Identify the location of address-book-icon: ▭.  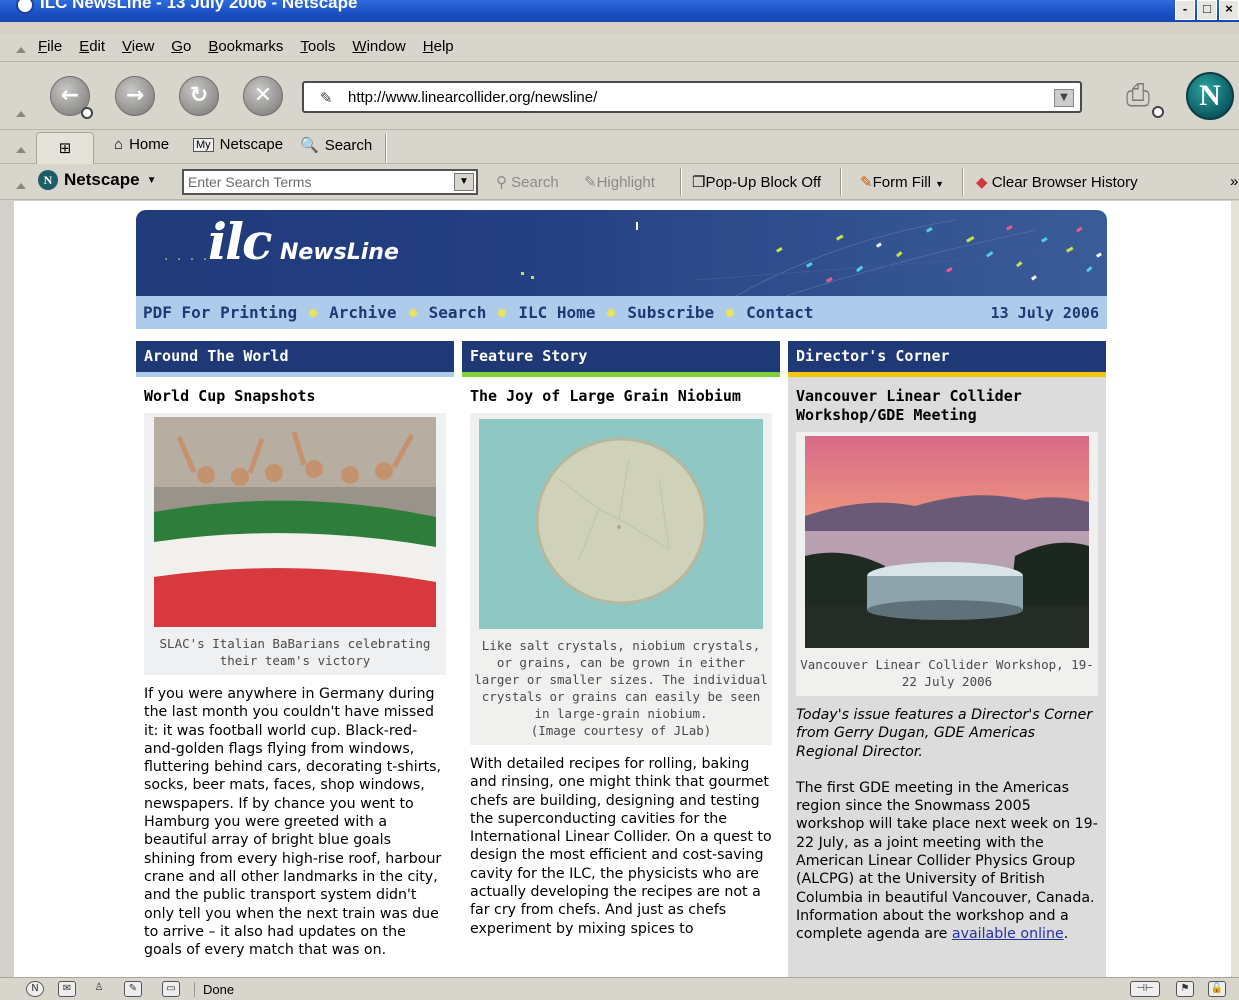
(171, 989).